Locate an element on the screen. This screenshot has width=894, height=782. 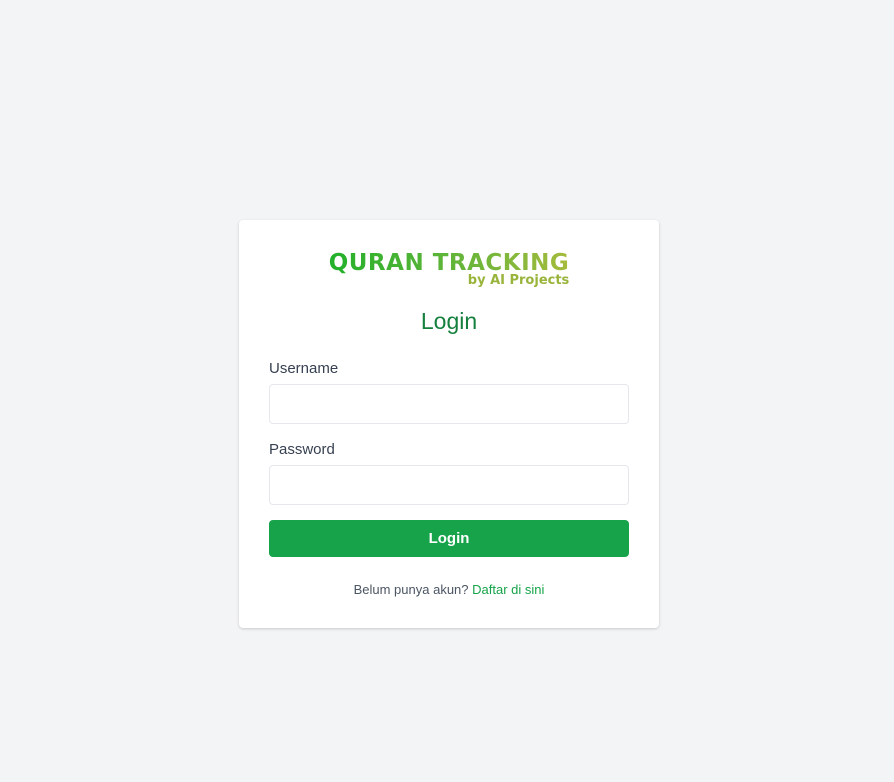
register-prompt: Belum punya akun? Daftar di sini is located at coordinates (449, 589).